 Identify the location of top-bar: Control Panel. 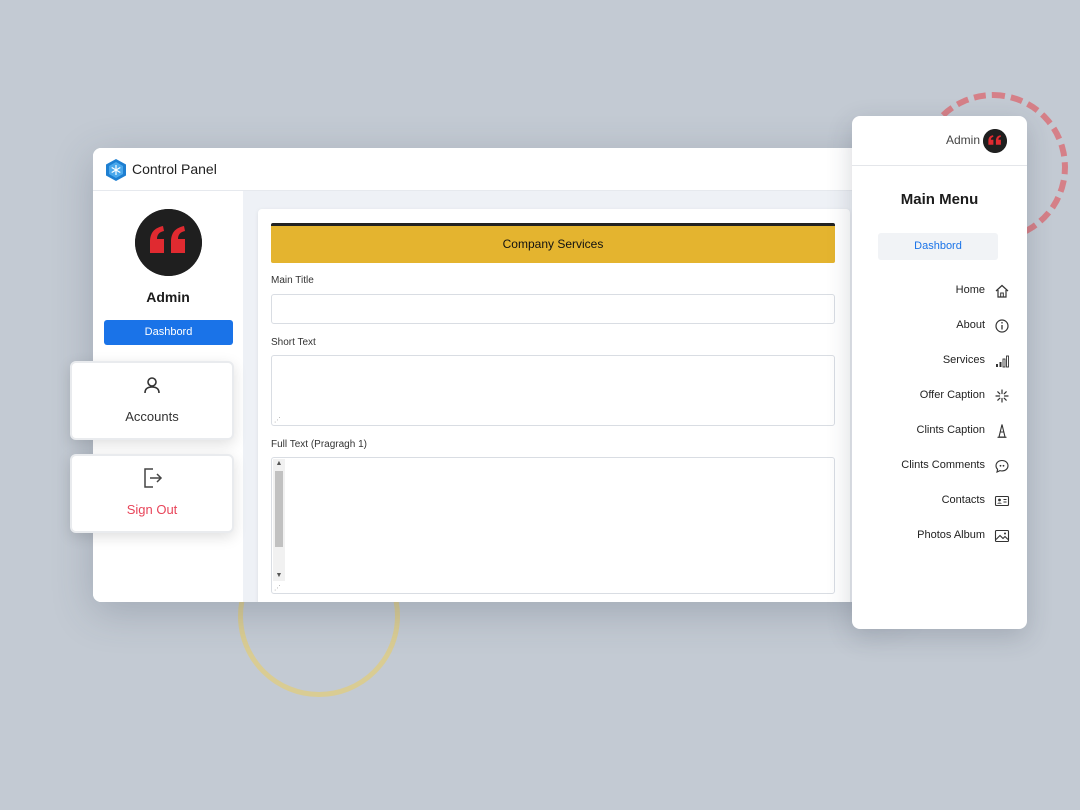
(493, 169).